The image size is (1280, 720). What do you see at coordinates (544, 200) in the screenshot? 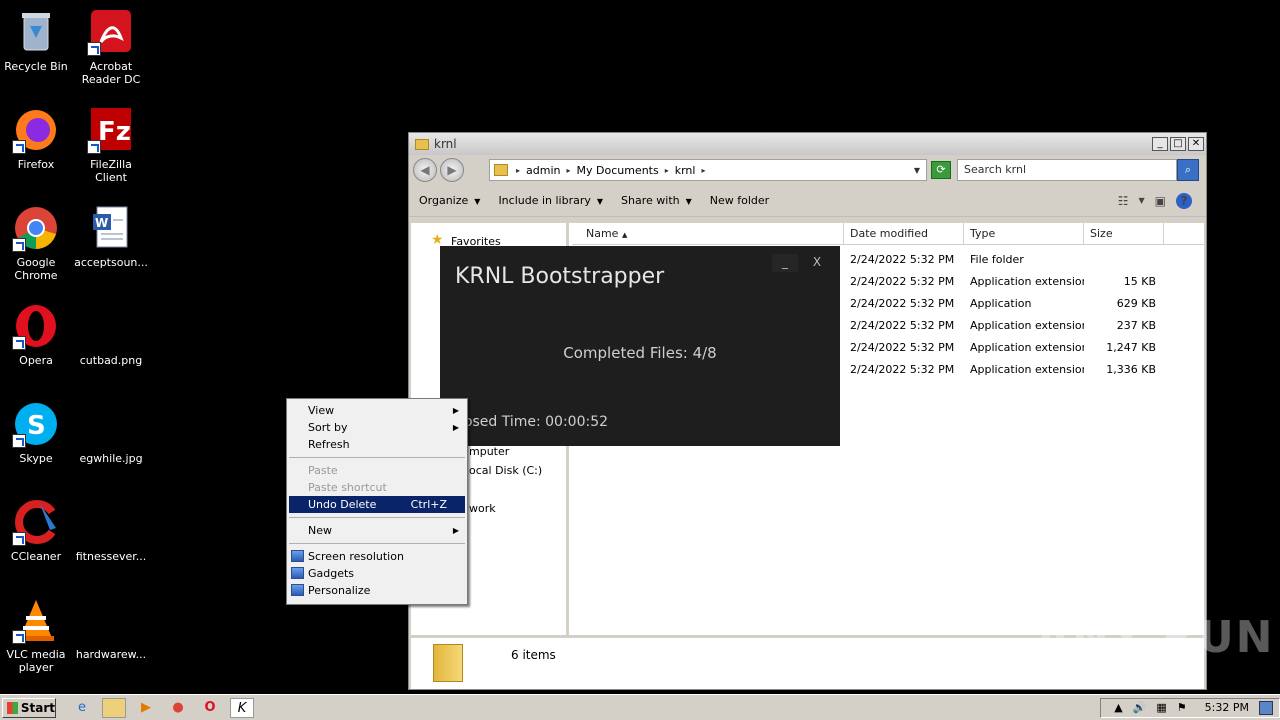
I see `include-library-label: Include in library` at bounding box center [544, 200].